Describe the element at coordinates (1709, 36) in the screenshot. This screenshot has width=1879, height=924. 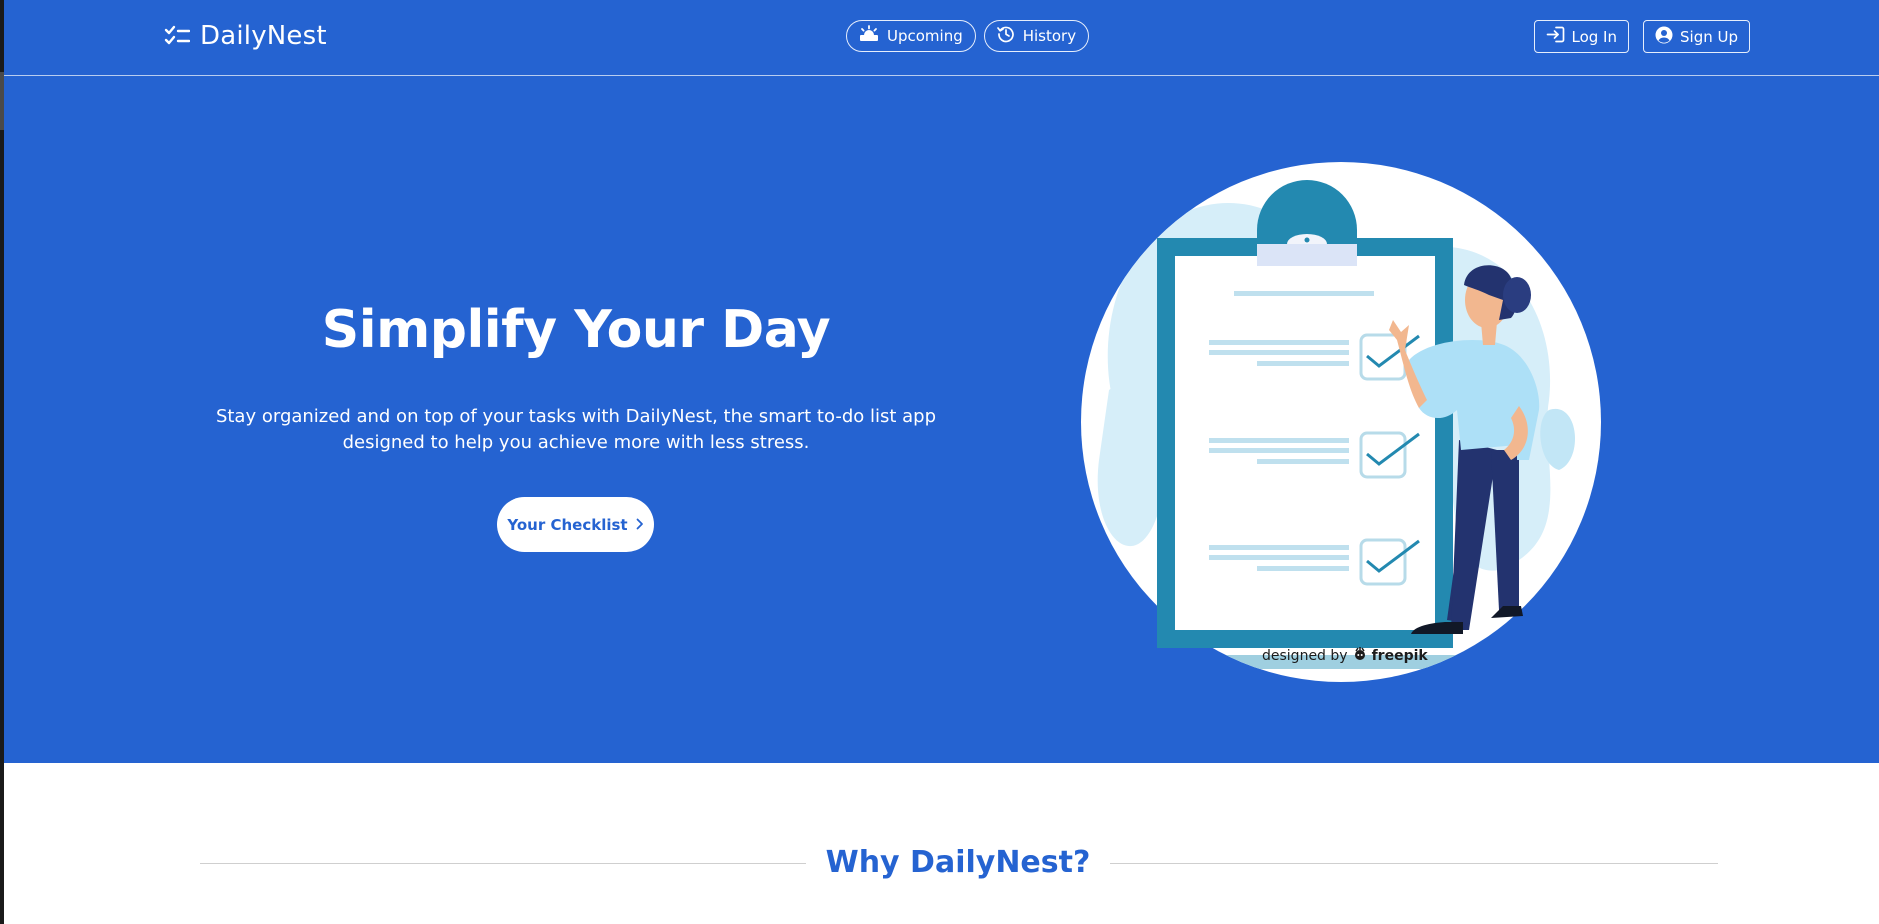
I see `signup-label: Sign Up` at that location.